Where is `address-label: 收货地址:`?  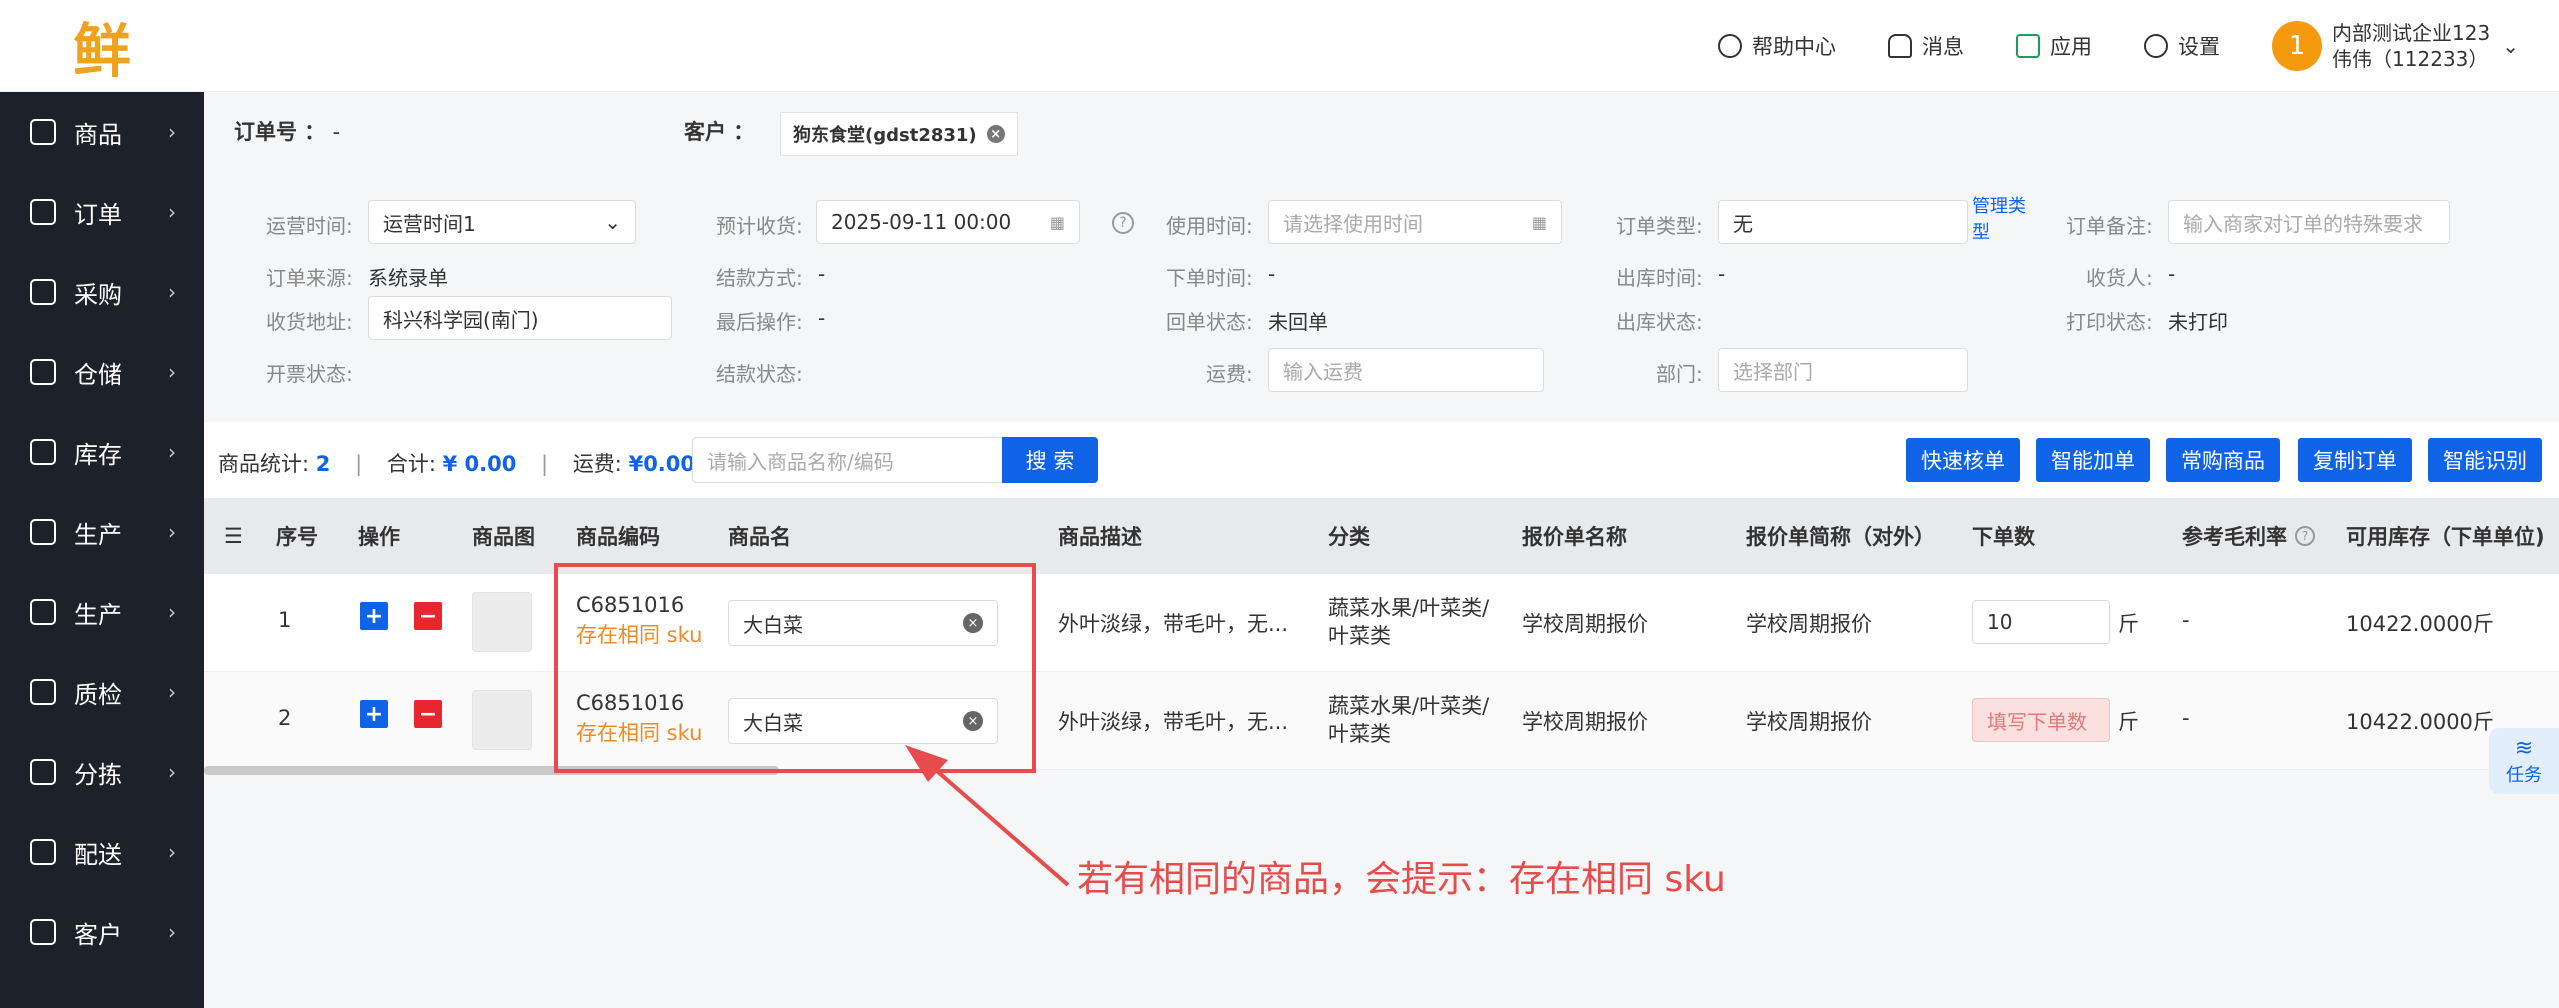 address-label: 收货地址: is located at coordinates (309, 322).